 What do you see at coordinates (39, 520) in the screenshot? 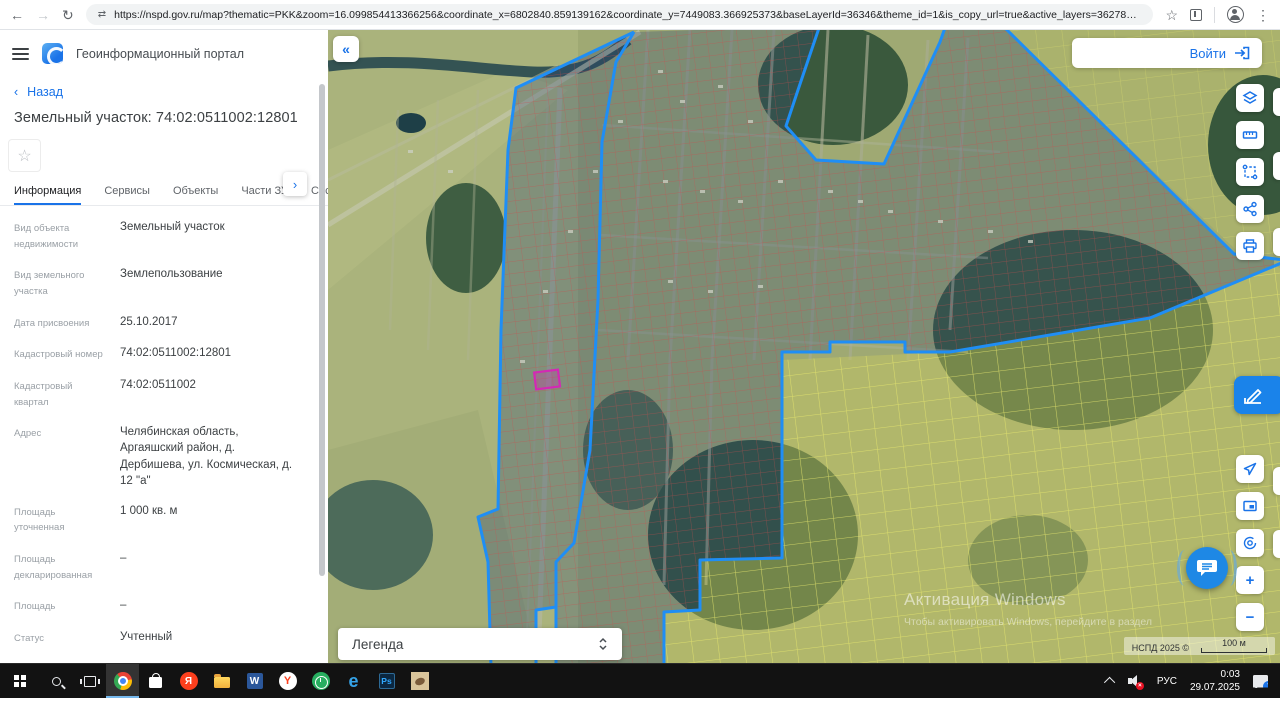
I see `field-label: Площадь уточненная` at bounding box center [39, 520].